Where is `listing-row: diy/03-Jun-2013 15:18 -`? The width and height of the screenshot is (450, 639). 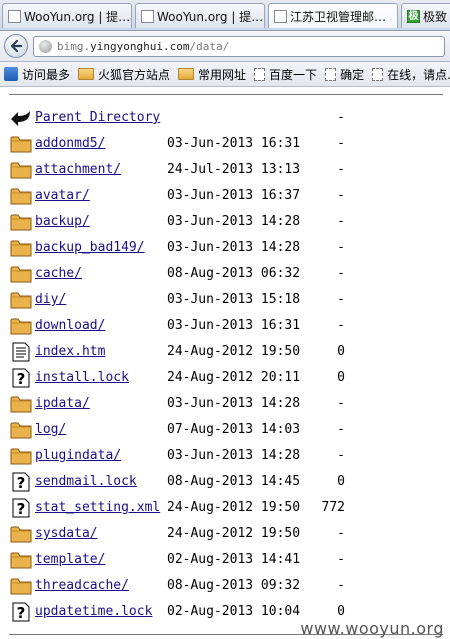 listing-row: diy/03-Jun-2013 15:18 - is located at coordinates (230, 300).